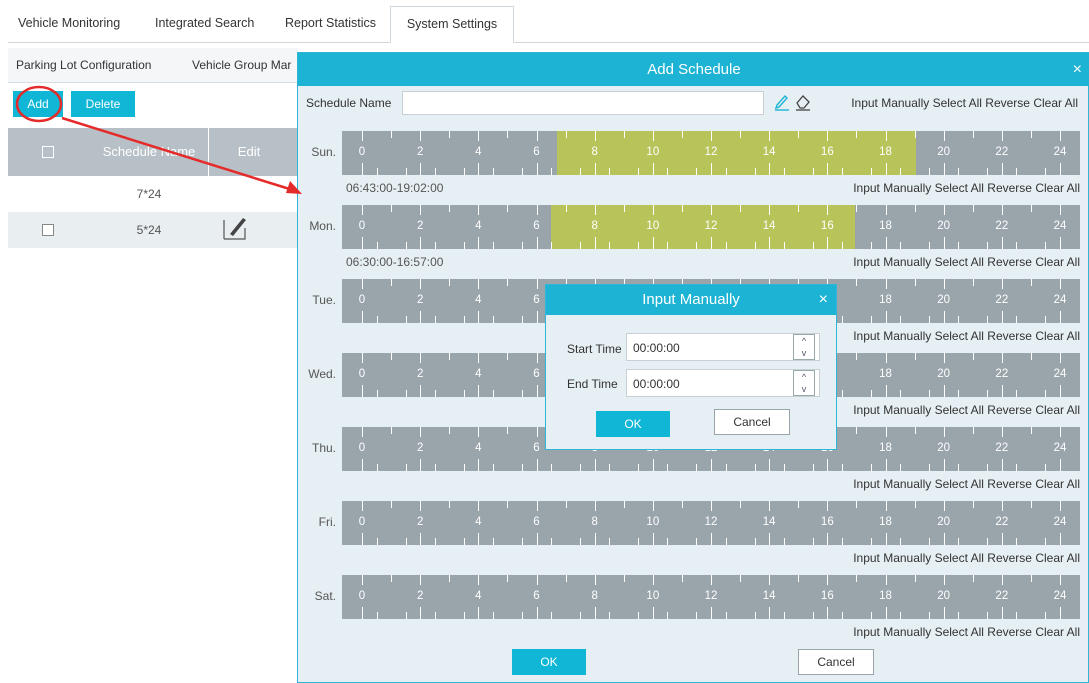  I want to click on annotation-overlay, so click(158, 139).